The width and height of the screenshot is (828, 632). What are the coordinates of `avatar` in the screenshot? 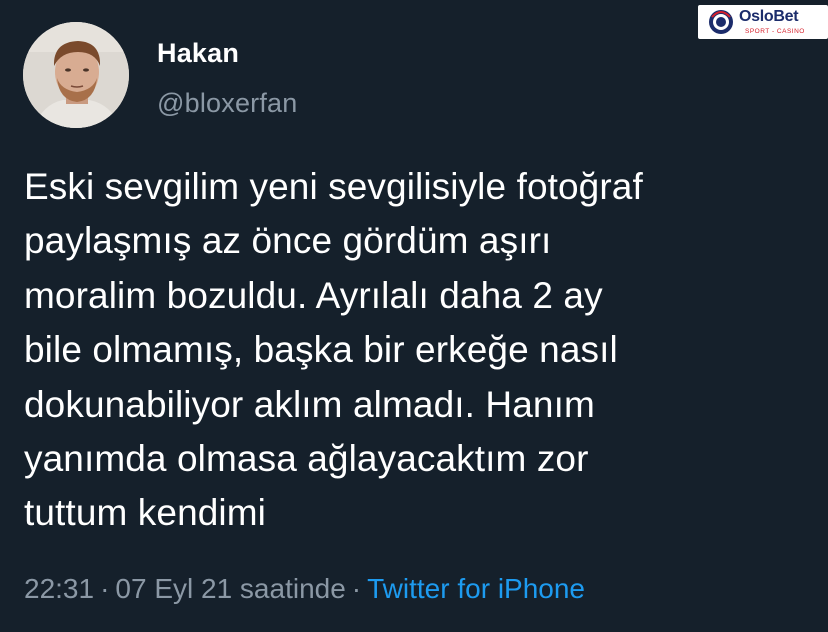 It's located at (76, 75).